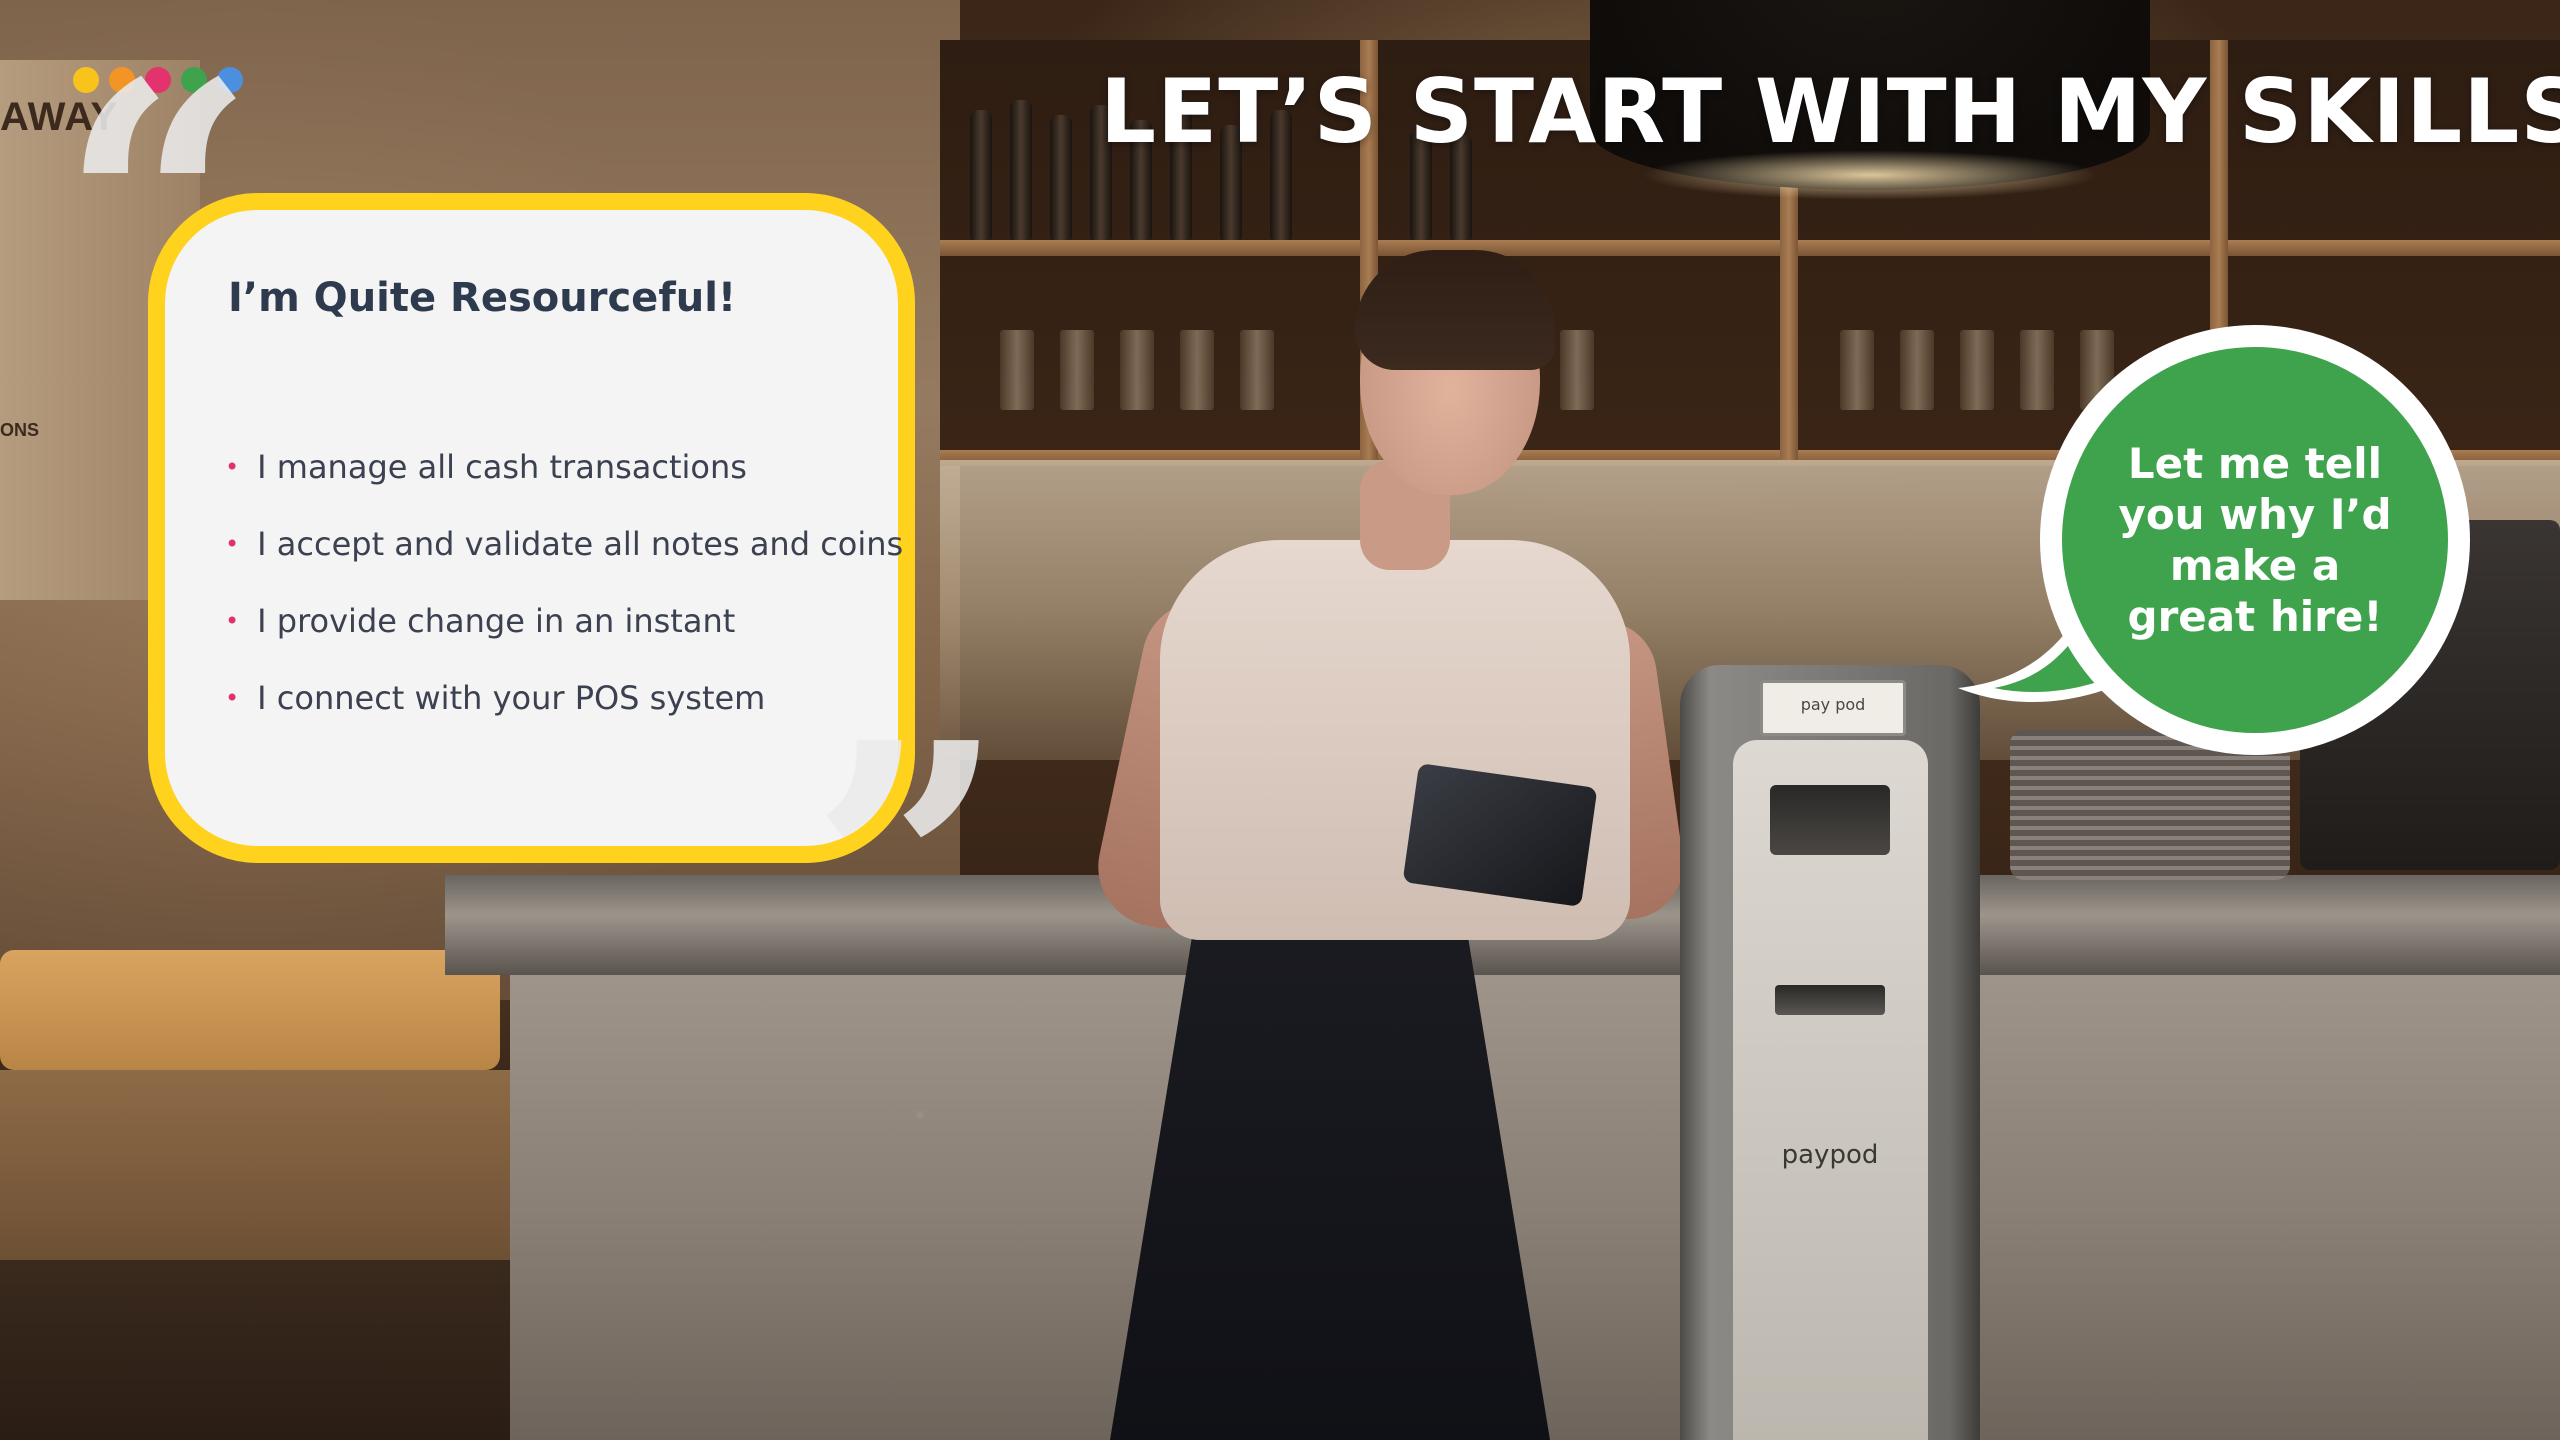  I want to click on close-quote-icon: ”, so click(908, 869).